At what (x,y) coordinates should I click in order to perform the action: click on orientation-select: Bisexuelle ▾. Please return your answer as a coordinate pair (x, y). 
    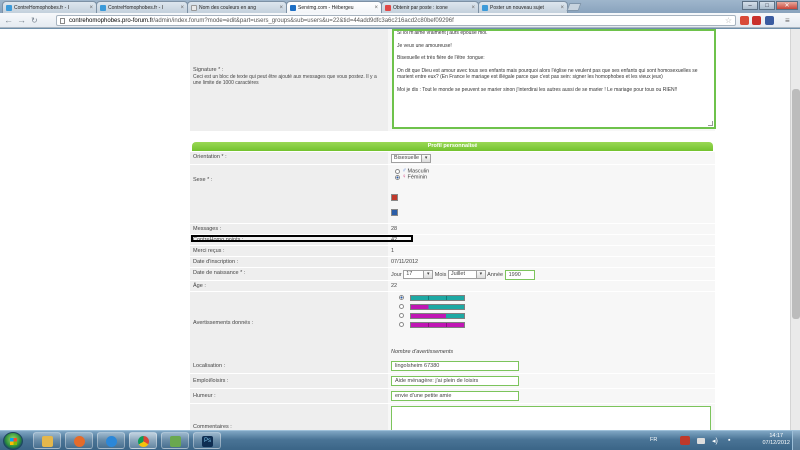
    Looking at the image, I should click on (411, 158).